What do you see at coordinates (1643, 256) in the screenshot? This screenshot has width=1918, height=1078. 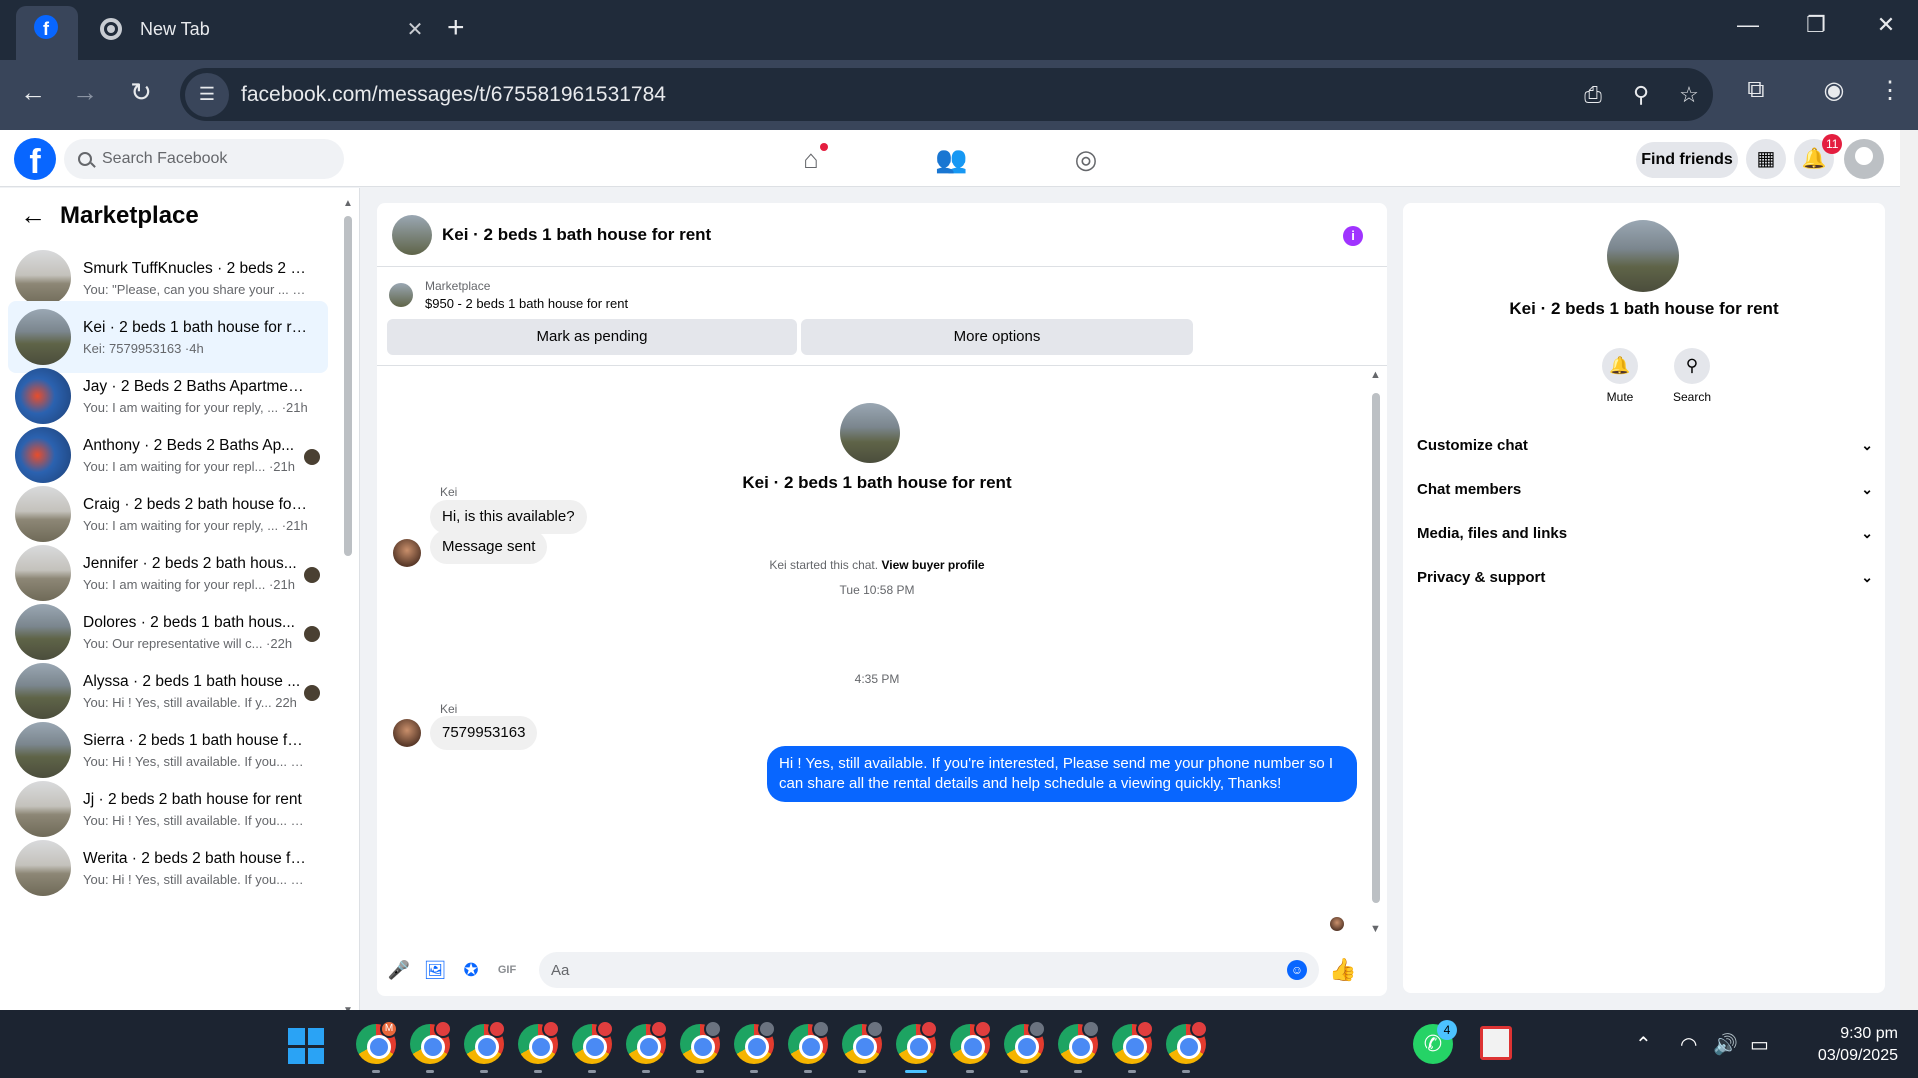 I see `info-avatar` at bounding box center [1643, 256].